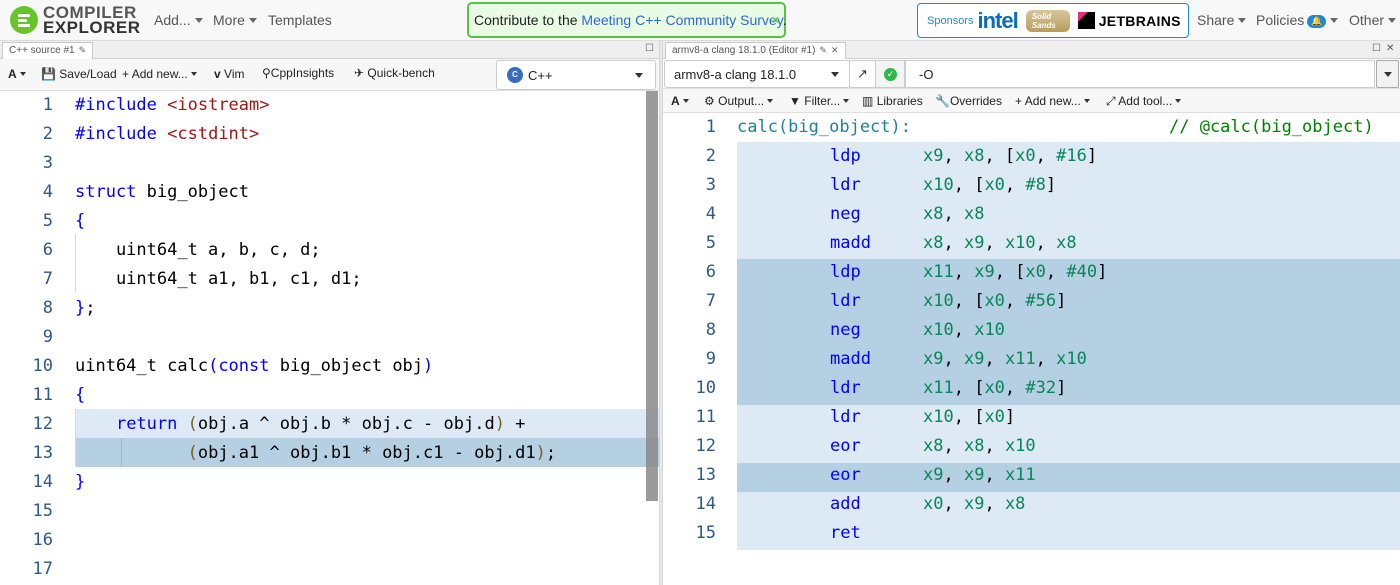 The width and height of the screenshot is (1400, 585). I want to click on gear-icon: ⚙, so click(709, 101).